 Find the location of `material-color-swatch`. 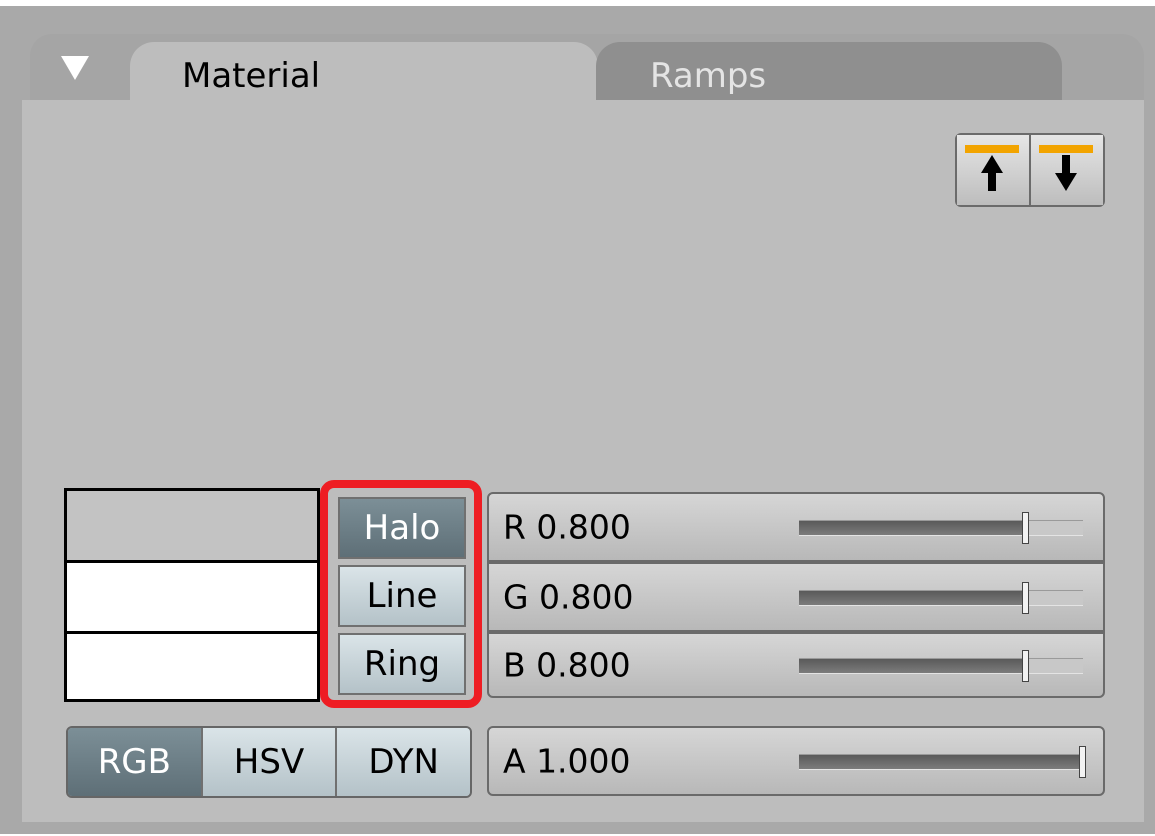

material-color-swatch is located at coordinates (192, 525).